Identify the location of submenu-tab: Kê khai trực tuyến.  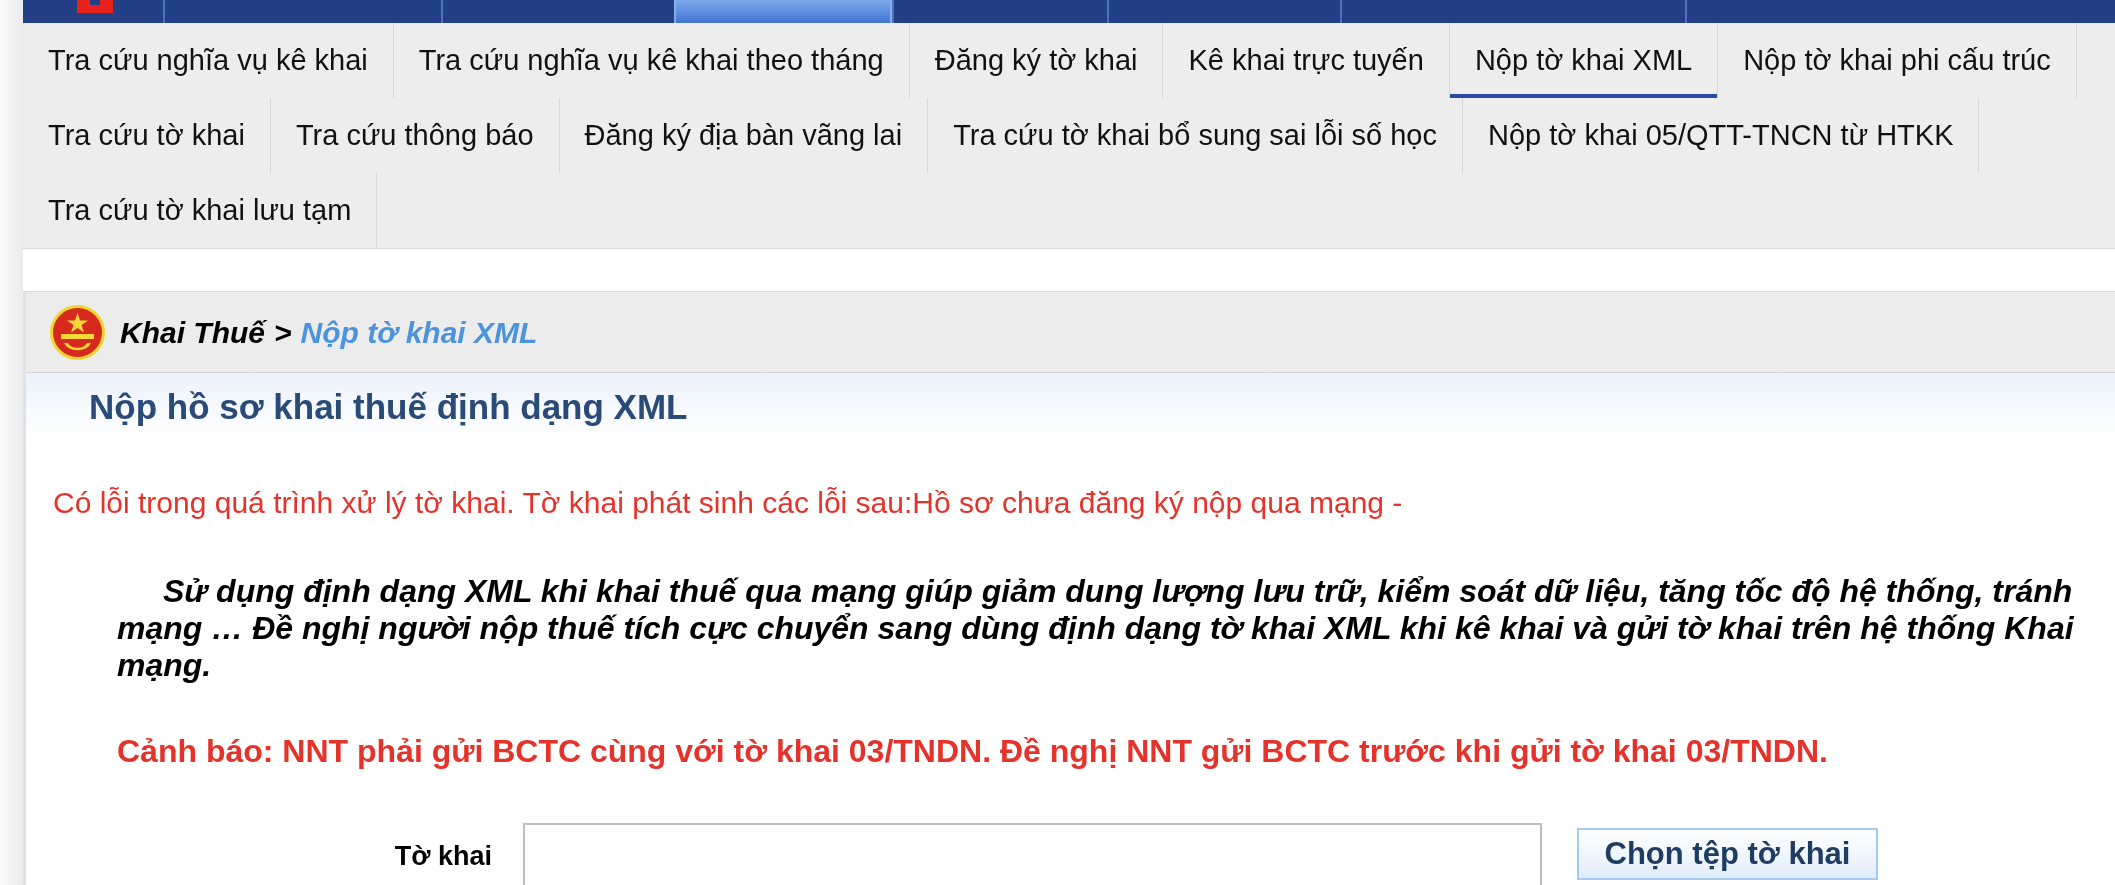
(1306, 60).